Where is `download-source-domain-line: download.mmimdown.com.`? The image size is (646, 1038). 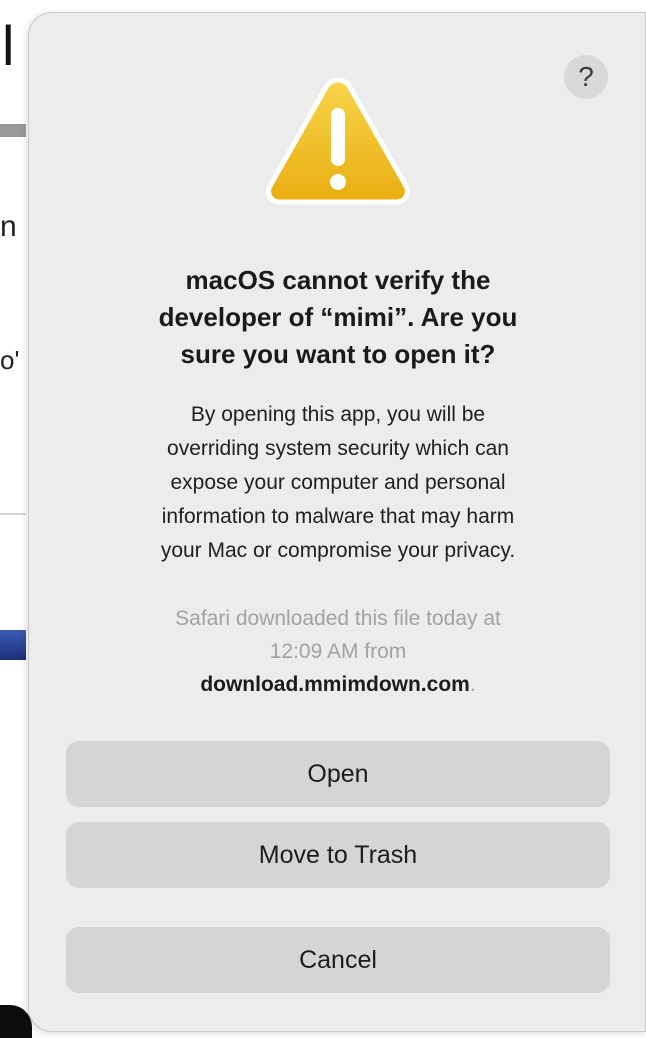
download-source-domain-line: download.mmimdown.com. is located at coordinates (337, 684).